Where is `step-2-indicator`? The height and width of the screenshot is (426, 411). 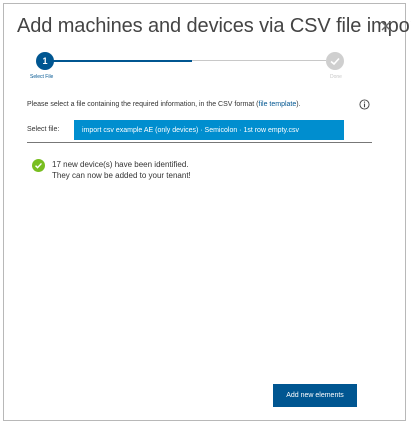
step-2-indicator is located at coordinates (335, 61).